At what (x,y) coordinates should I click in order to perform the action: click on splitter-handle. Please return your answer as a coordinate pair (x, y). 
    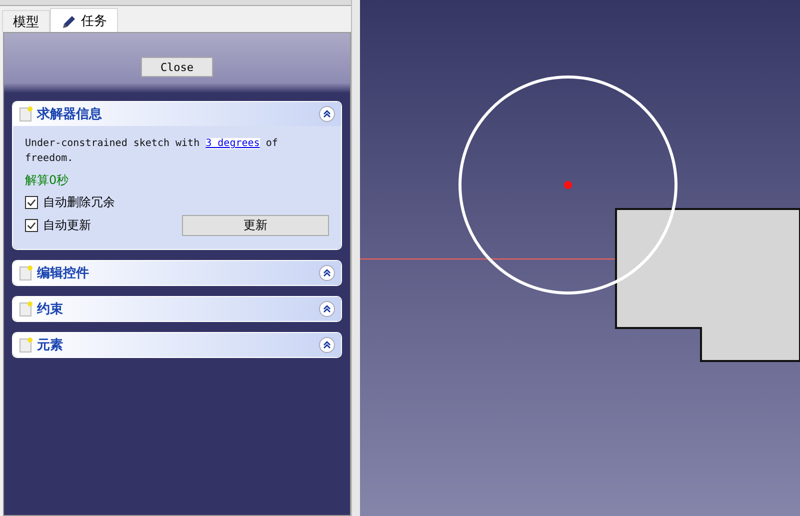
    Looking at the image, I should click on (355, 258).